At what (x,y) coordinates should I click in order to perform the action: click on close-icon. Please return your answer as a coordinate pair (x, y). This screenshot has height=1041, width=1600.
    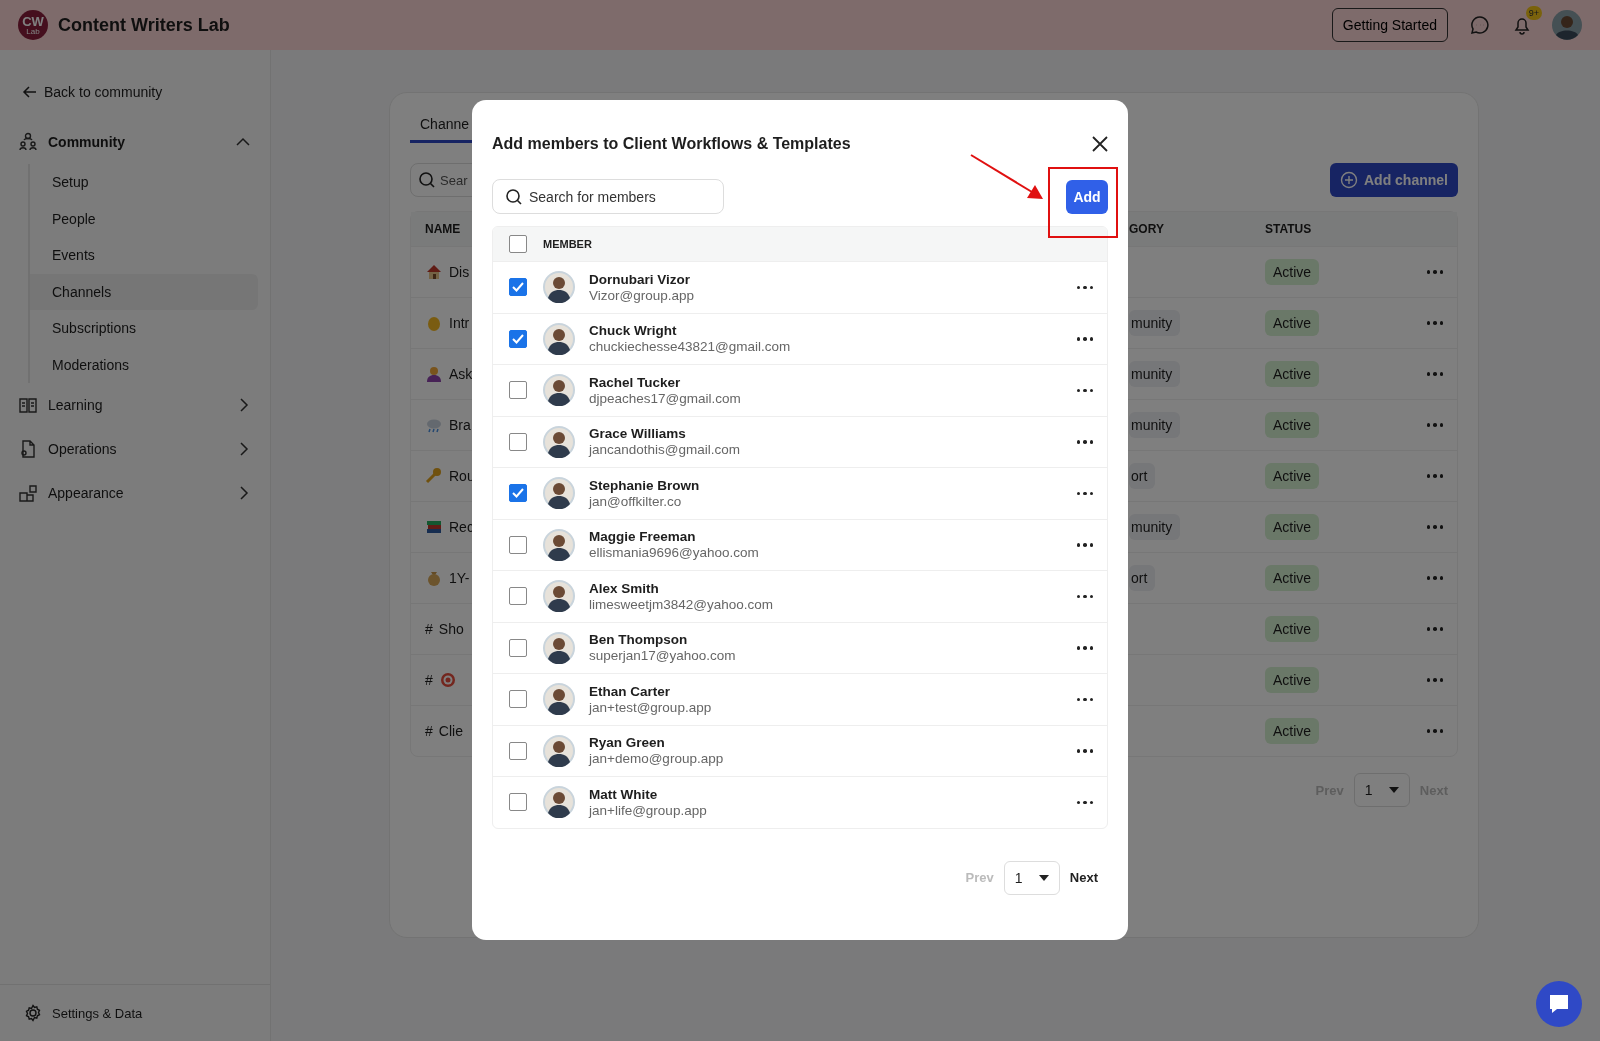
    Looking at the image, I should click on (1100, 144).